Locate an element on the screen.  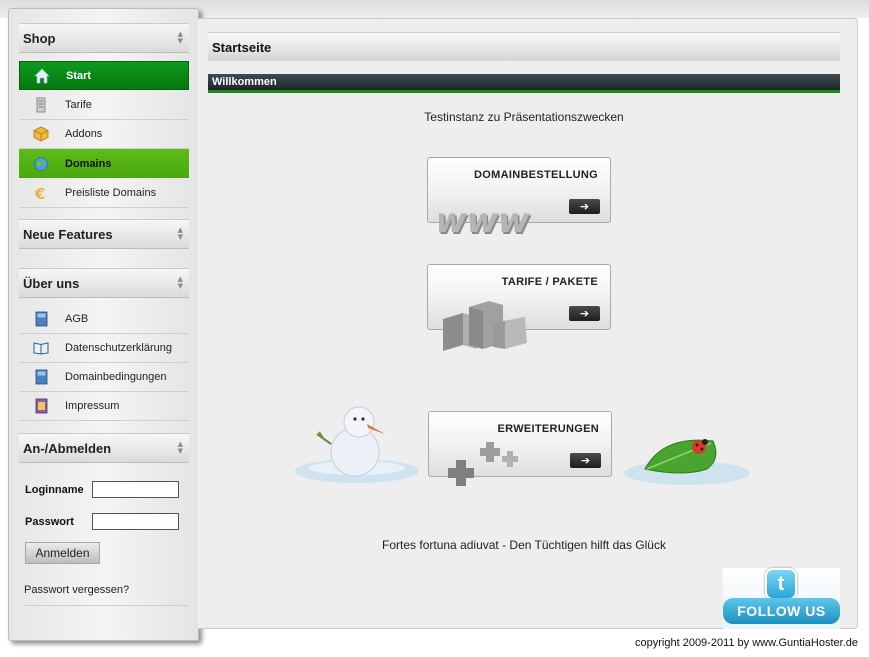
section-header-ueber-uns: Über uns ▲ ▼ is located at coordinates (104, 283).